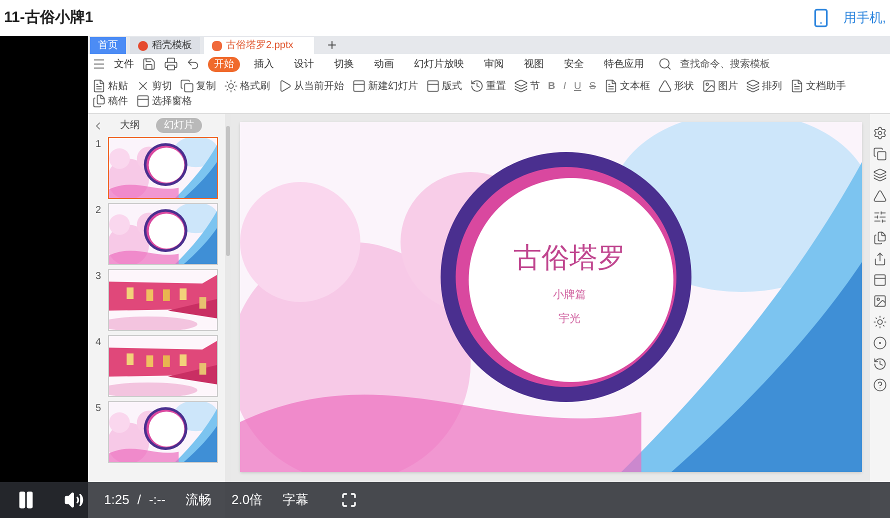 The image size is (890, 518). I want to click on reset-icon, so click(477, 86).